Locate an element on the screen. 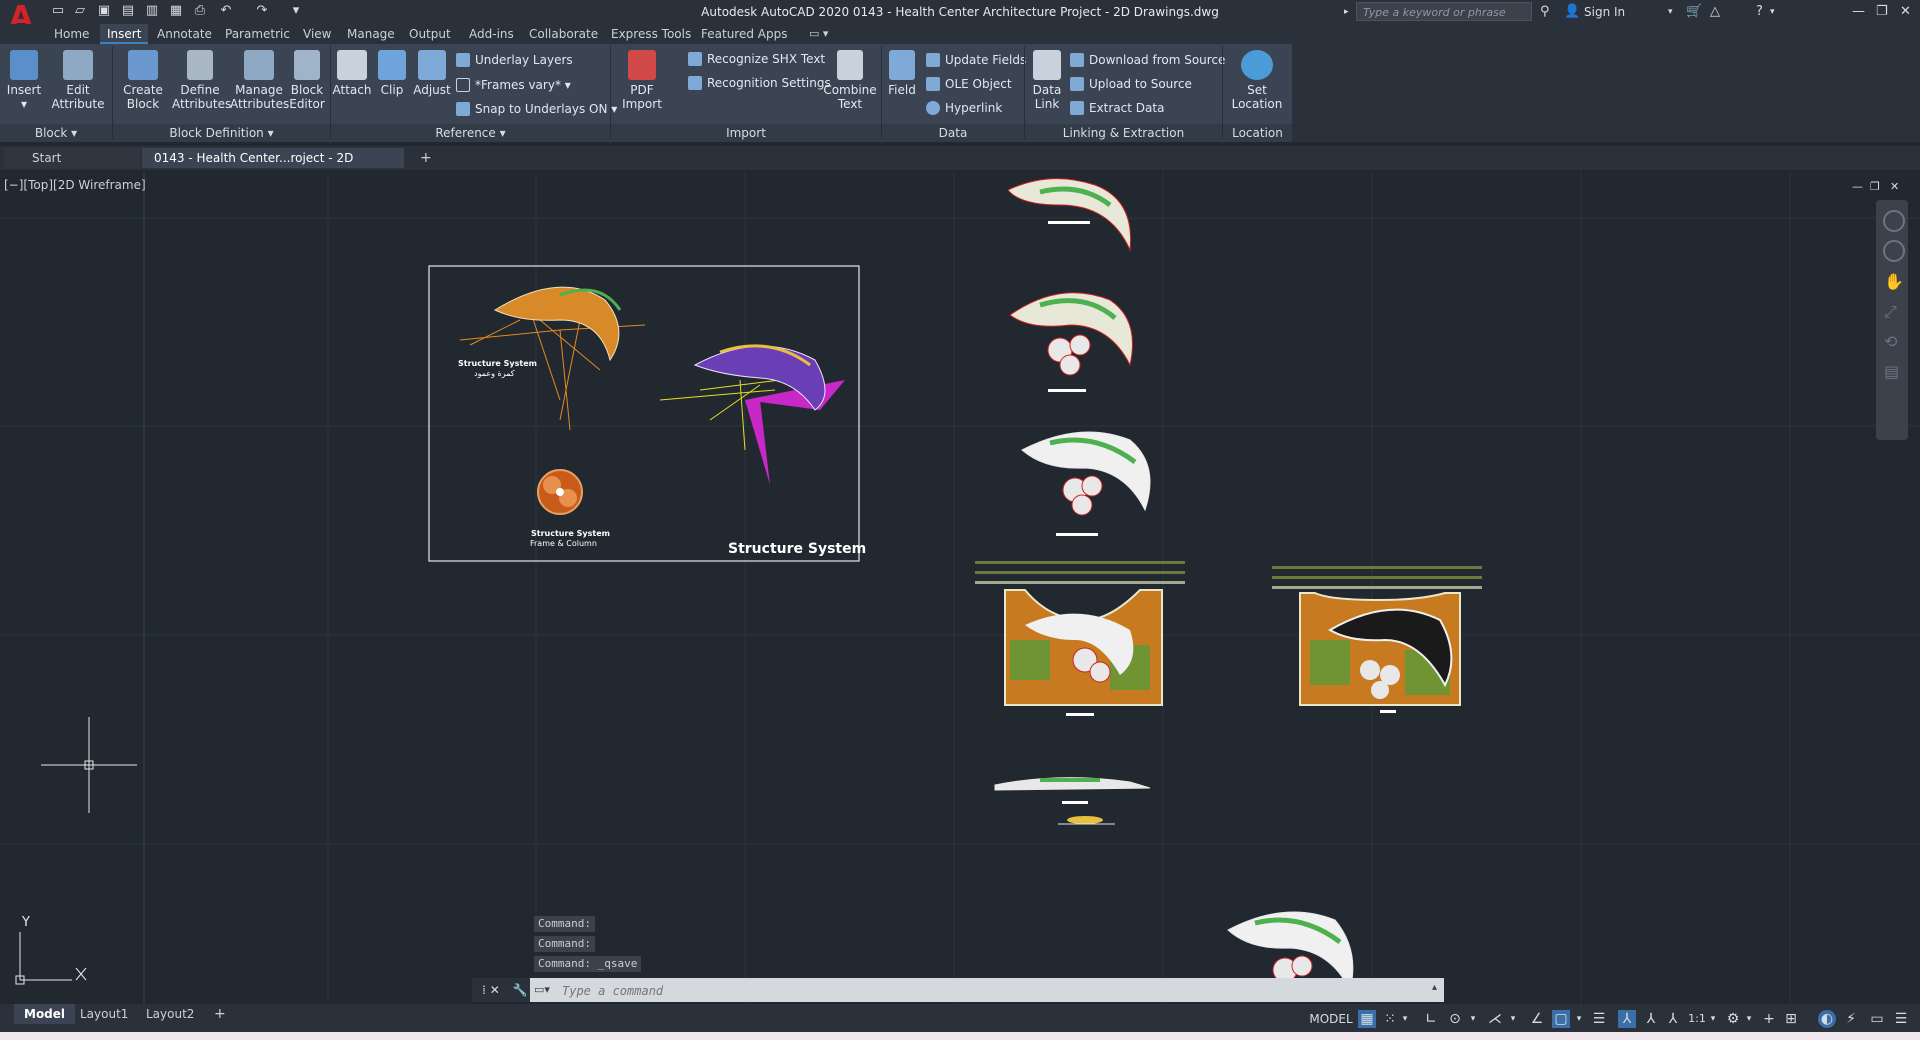  undo-icon: ↶ is located at coordinates (226, 11).